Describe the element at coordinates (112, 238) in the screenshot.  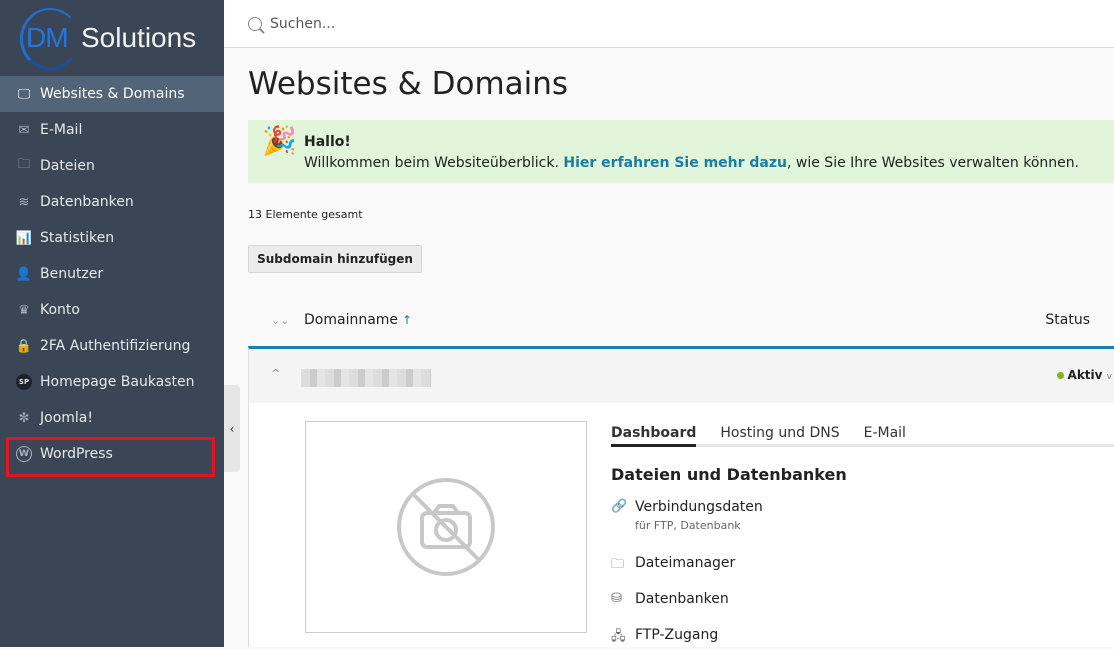
I see `sidebar-item-statistiken: 📊 Statistiken` at that location.